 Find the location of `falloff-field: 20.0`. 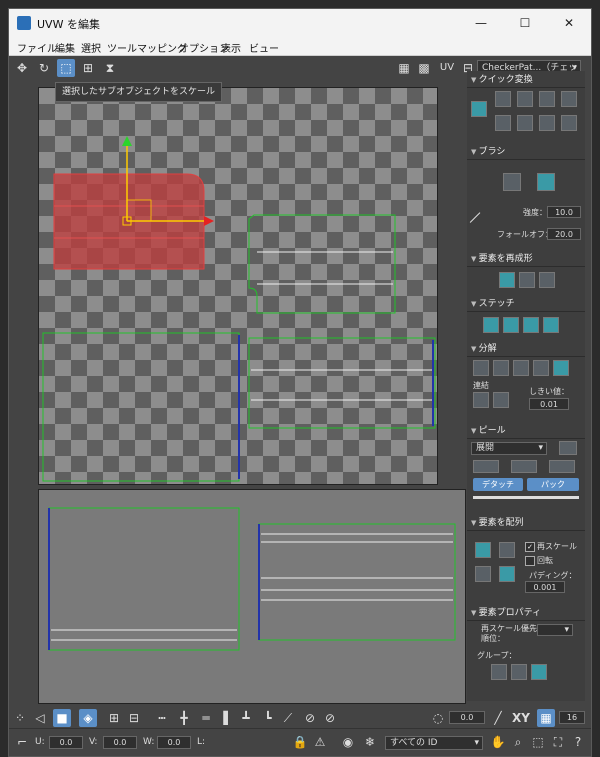

falloff-field: 20.0 is located at coordinates (564, 234).